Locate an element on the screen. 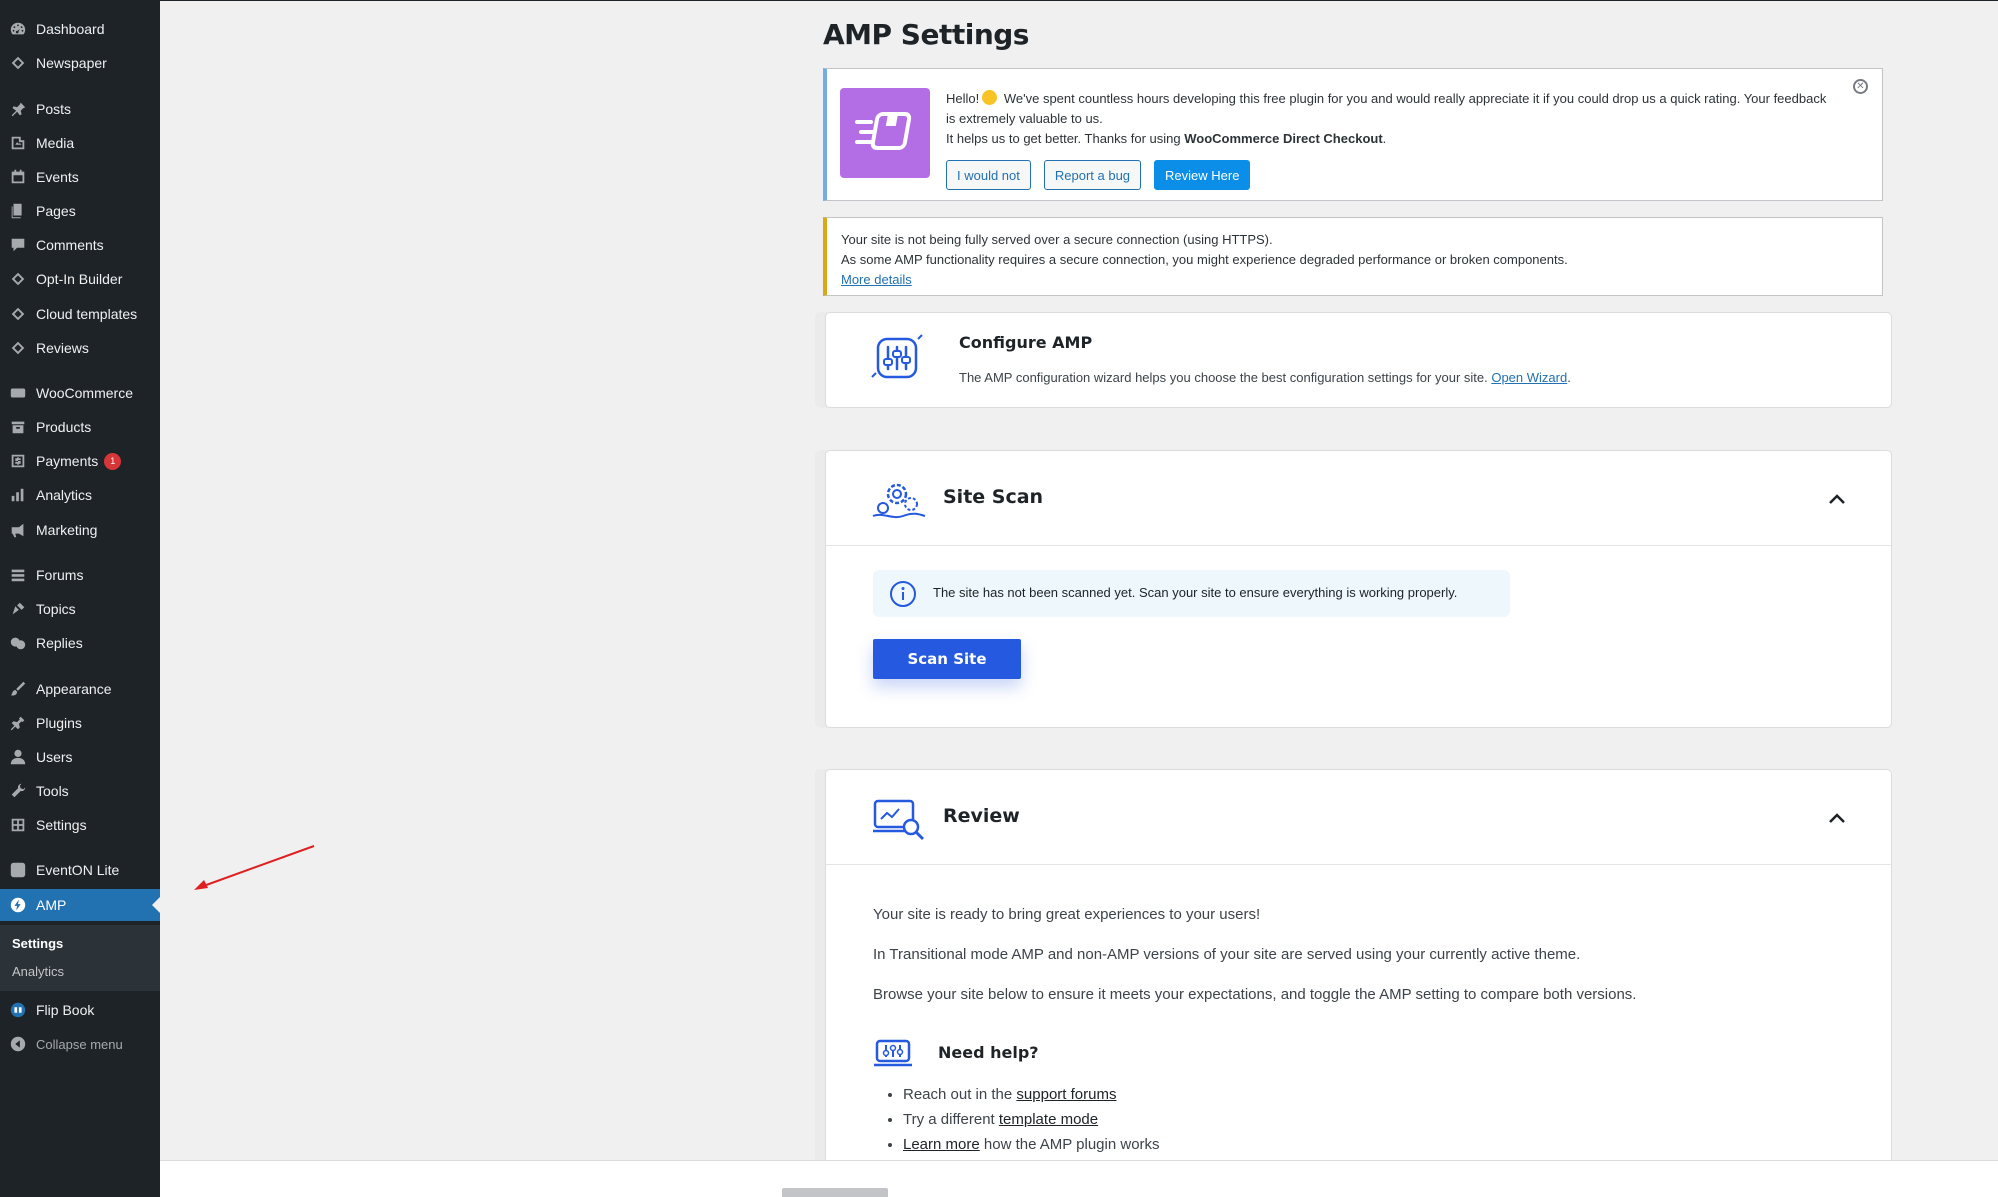  sidebar-item-users: Users is located at coordinates (80, 757).